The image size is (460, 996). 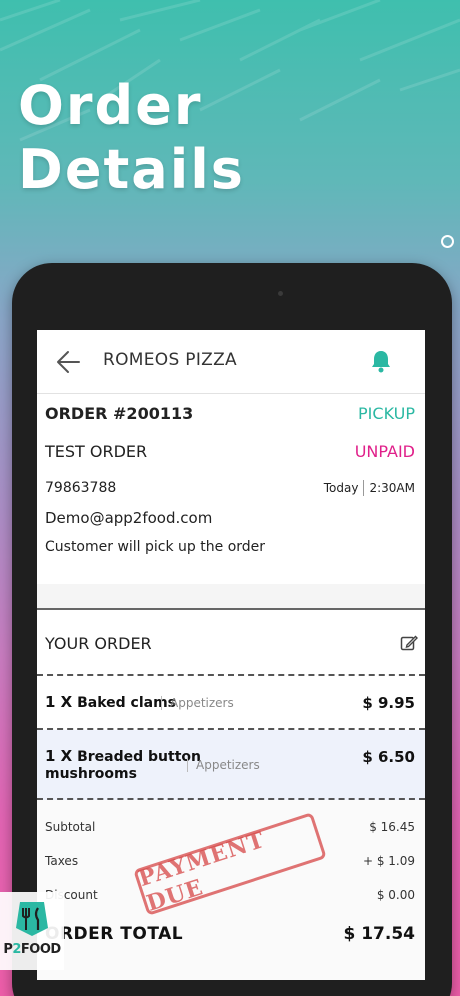 I want to click on customer-email: Demo@app2food.com, so click(x=128, y=518).